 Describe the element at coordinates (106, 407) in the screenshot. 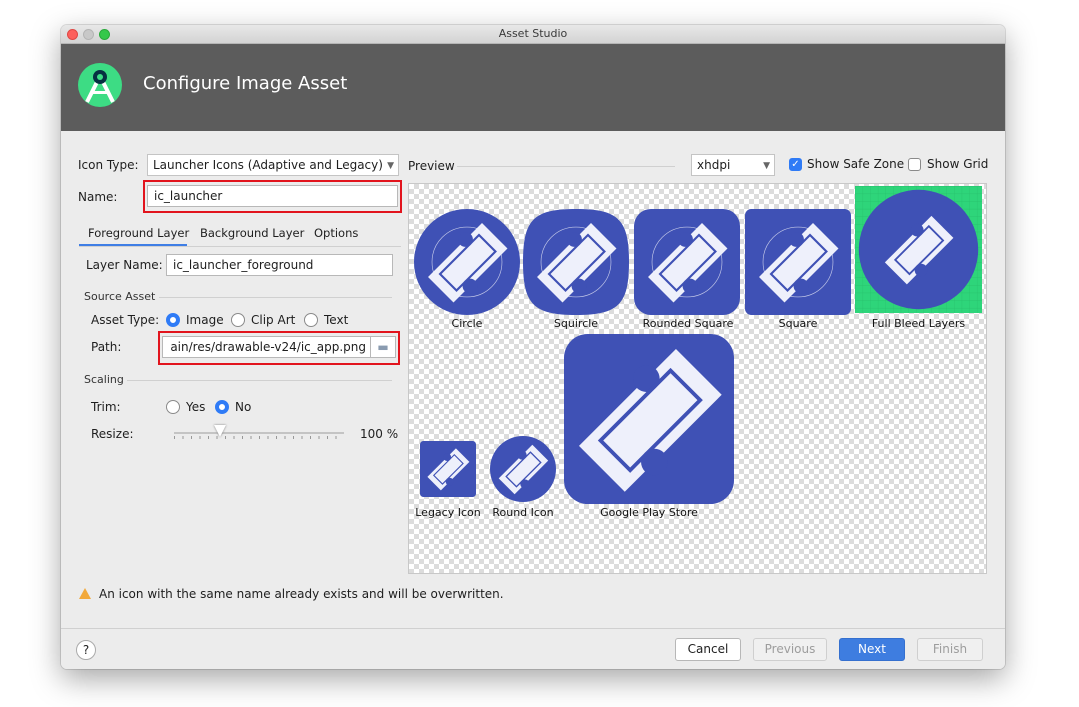

I see `trim-label: Trim:` at that location.